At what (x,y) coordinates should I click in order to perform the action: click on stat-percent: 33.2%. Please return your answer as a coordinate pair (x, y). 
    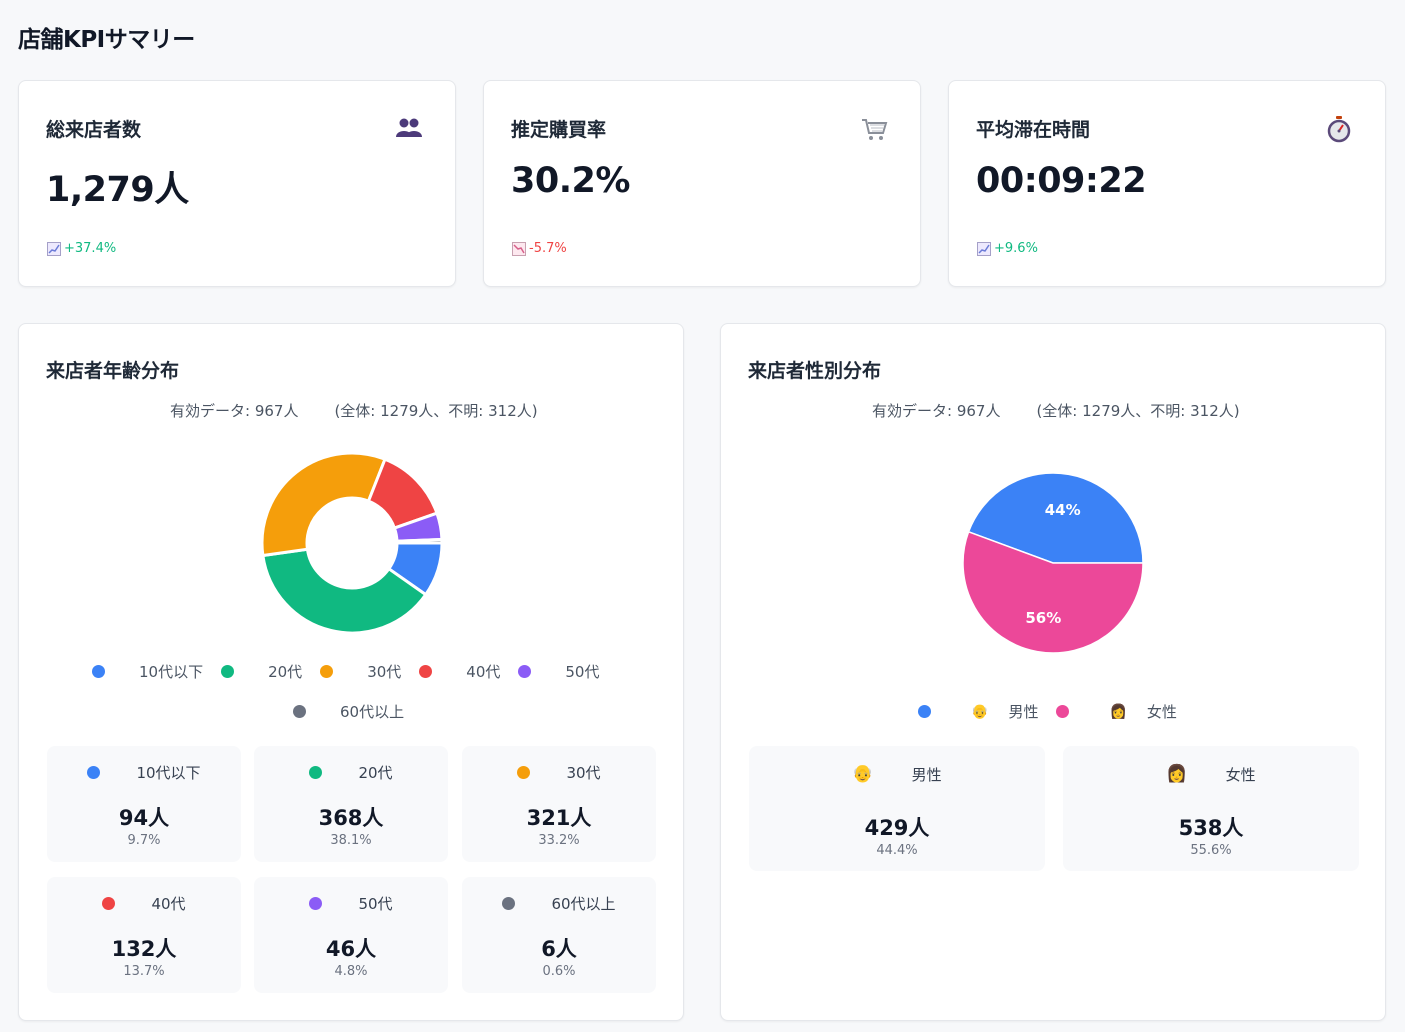
    Looking at the image, I should click on (559, 840).